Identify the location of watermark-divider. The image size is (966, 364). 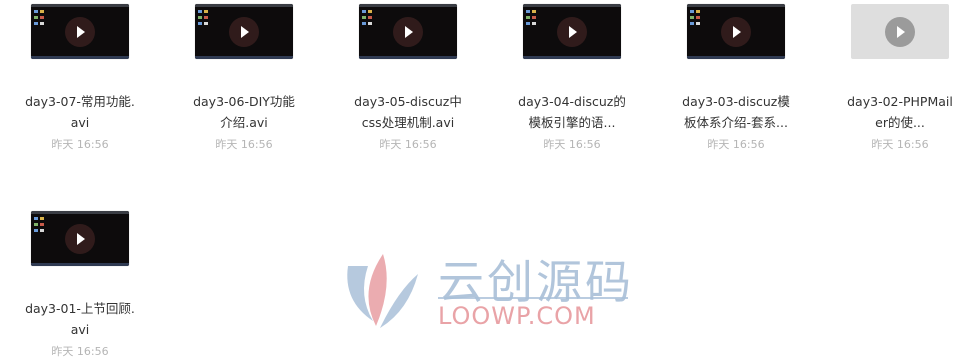
(533, 298).